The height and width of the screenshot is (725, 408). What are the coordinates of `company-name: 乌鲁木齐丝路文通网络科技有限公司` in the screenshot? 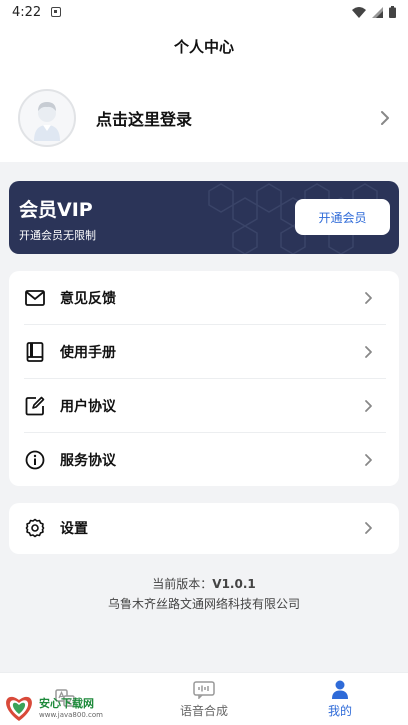 It's located at (203, 604).